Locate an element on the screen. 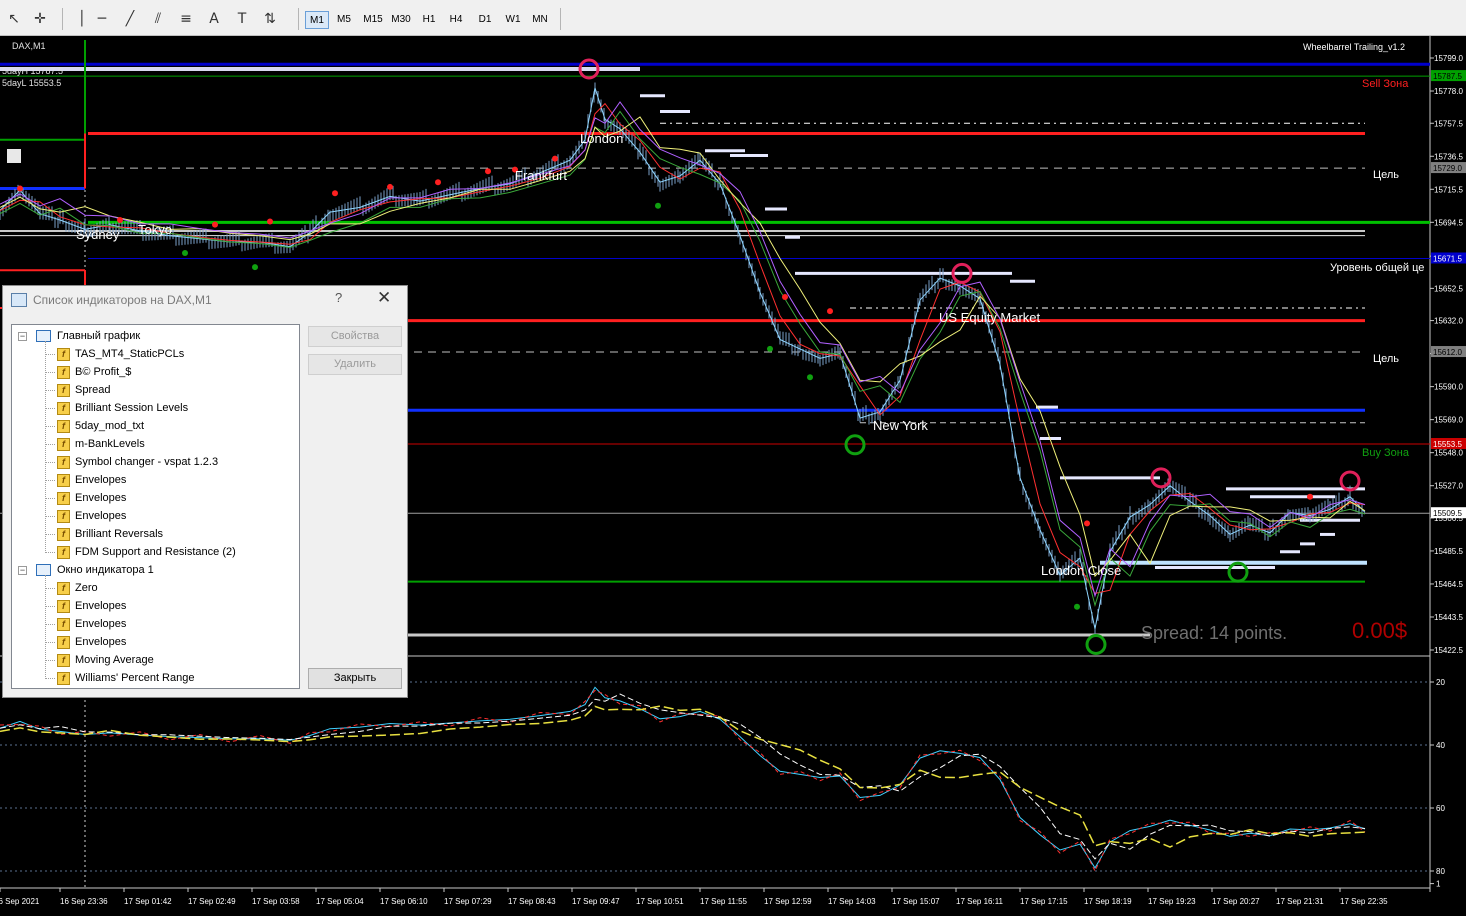 Image resolution: width=1466 pixels, height=916 pixels. tree-item-indicator: f B© Profit_$ is located at coordinates (94, 372).